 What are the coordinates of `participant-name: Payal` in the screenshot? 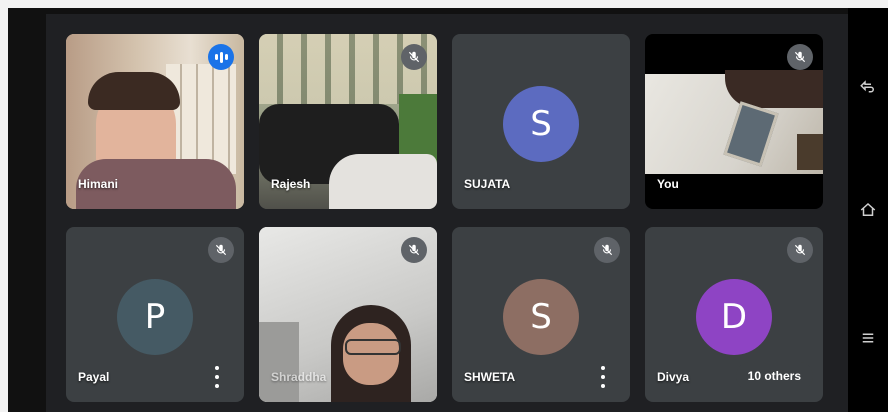 It's located at (94, 377).